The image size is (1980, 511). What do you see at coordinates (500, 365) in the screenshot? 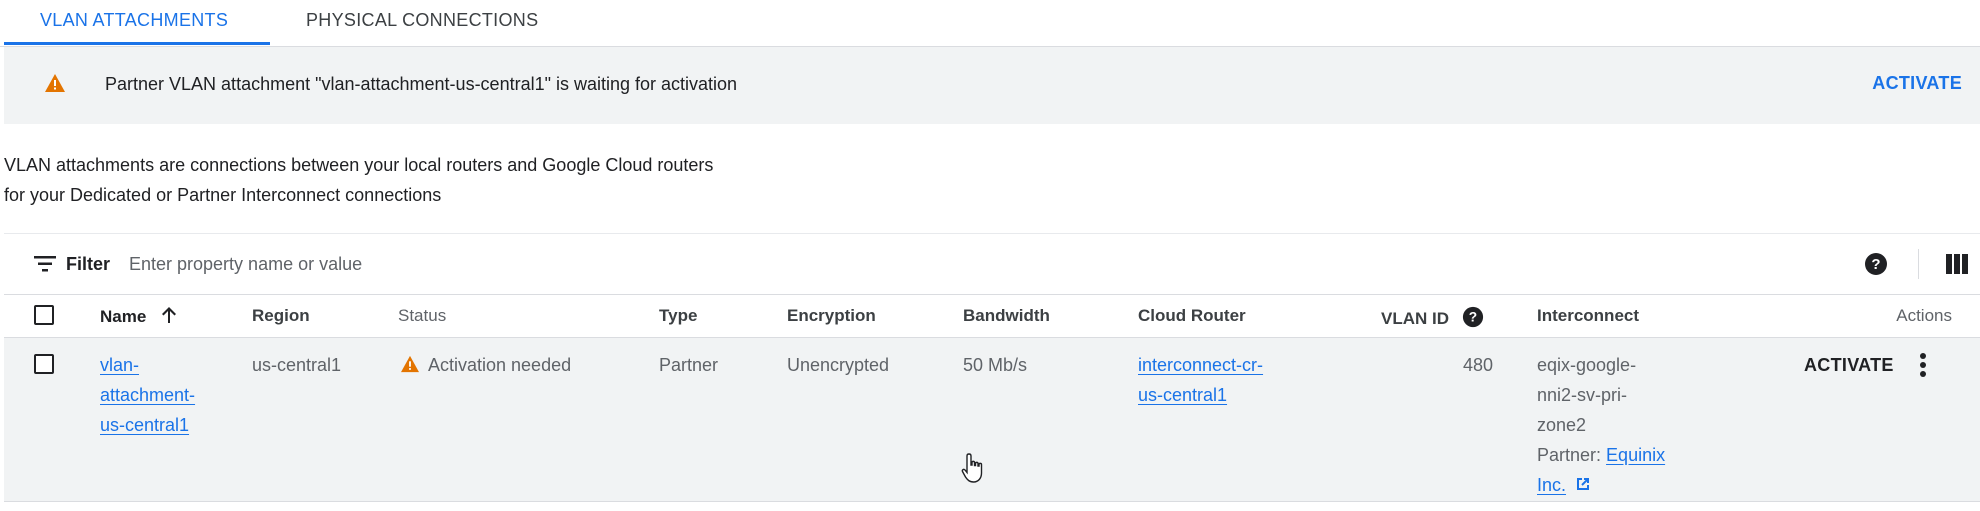
I see `status-text: Activation needed` at bounding box center [500, 365].